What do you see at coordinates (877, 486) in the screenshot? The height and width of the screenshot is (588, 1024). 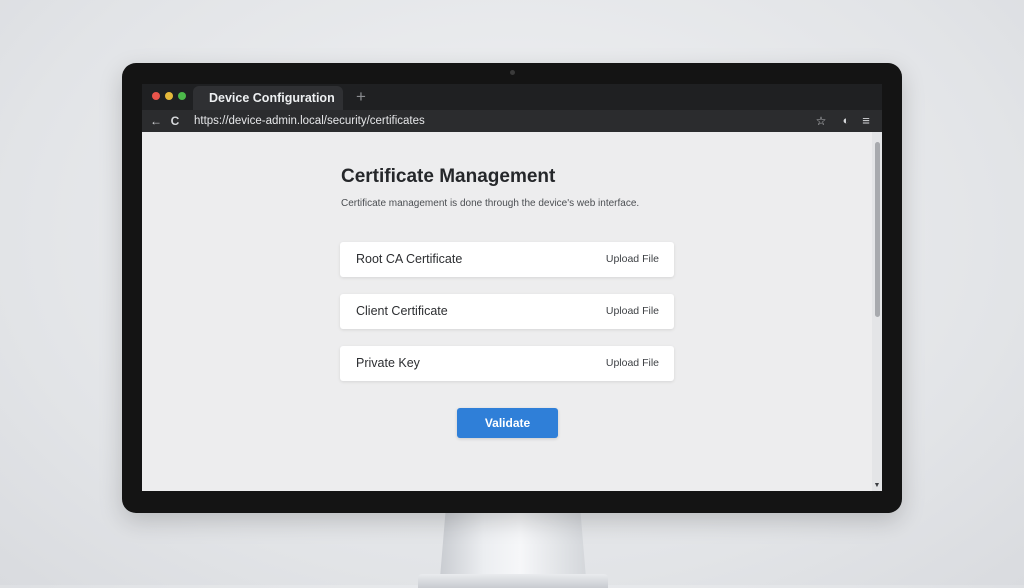 I see `scroll-down-arrow-icon: ▼` at bounding box center [877, 486].